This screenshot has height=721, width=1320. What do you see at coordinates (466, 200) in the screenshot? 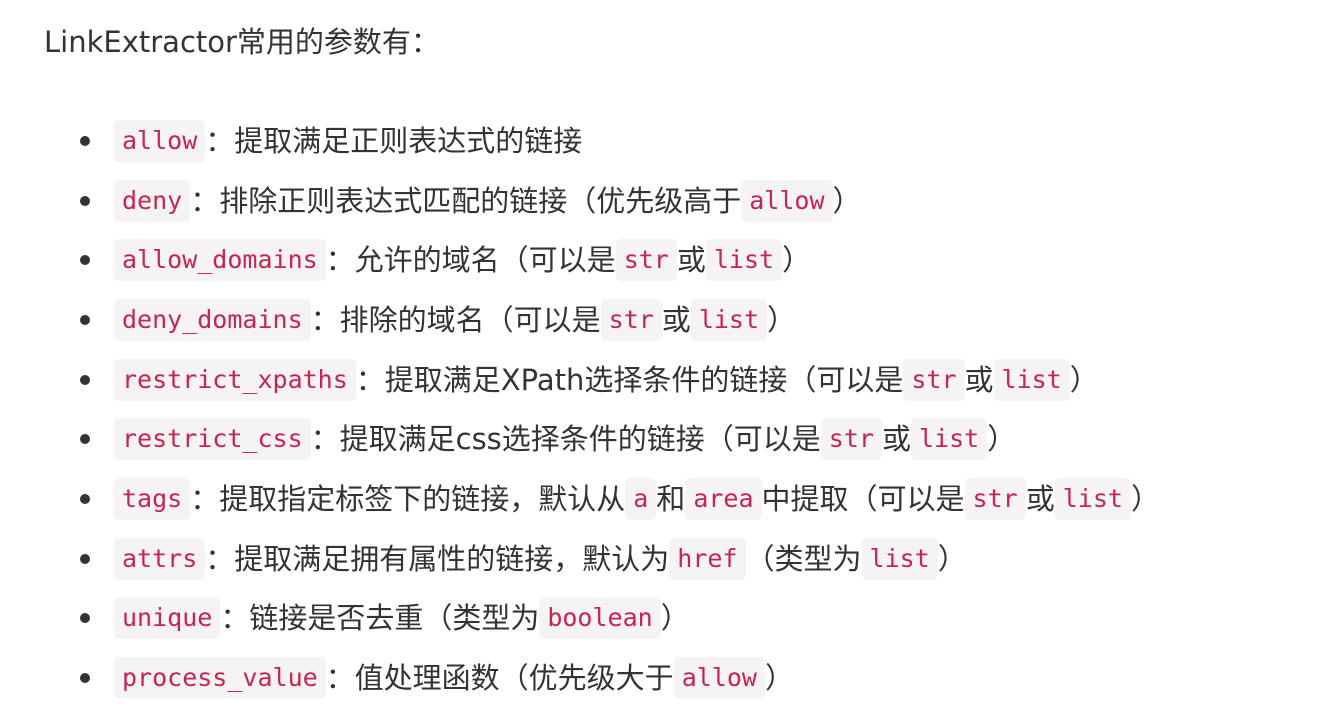
I see `item-text: ：排除正则表达式匹配的链接（优先级高于` at bounding box center [466, 200].